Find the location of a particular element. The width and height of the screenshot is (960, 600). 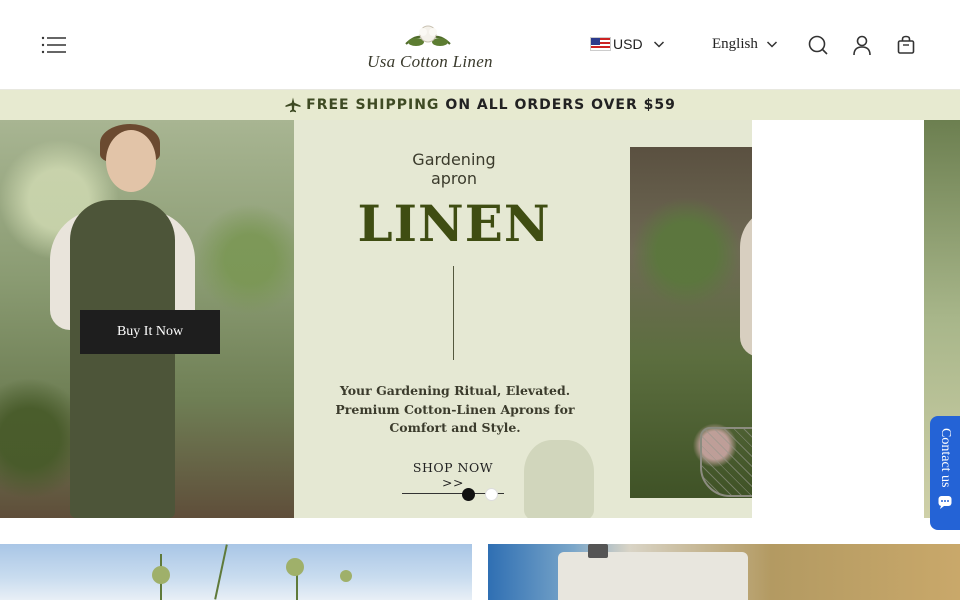

category-tile-sewing is located at coordinates (724, 572).